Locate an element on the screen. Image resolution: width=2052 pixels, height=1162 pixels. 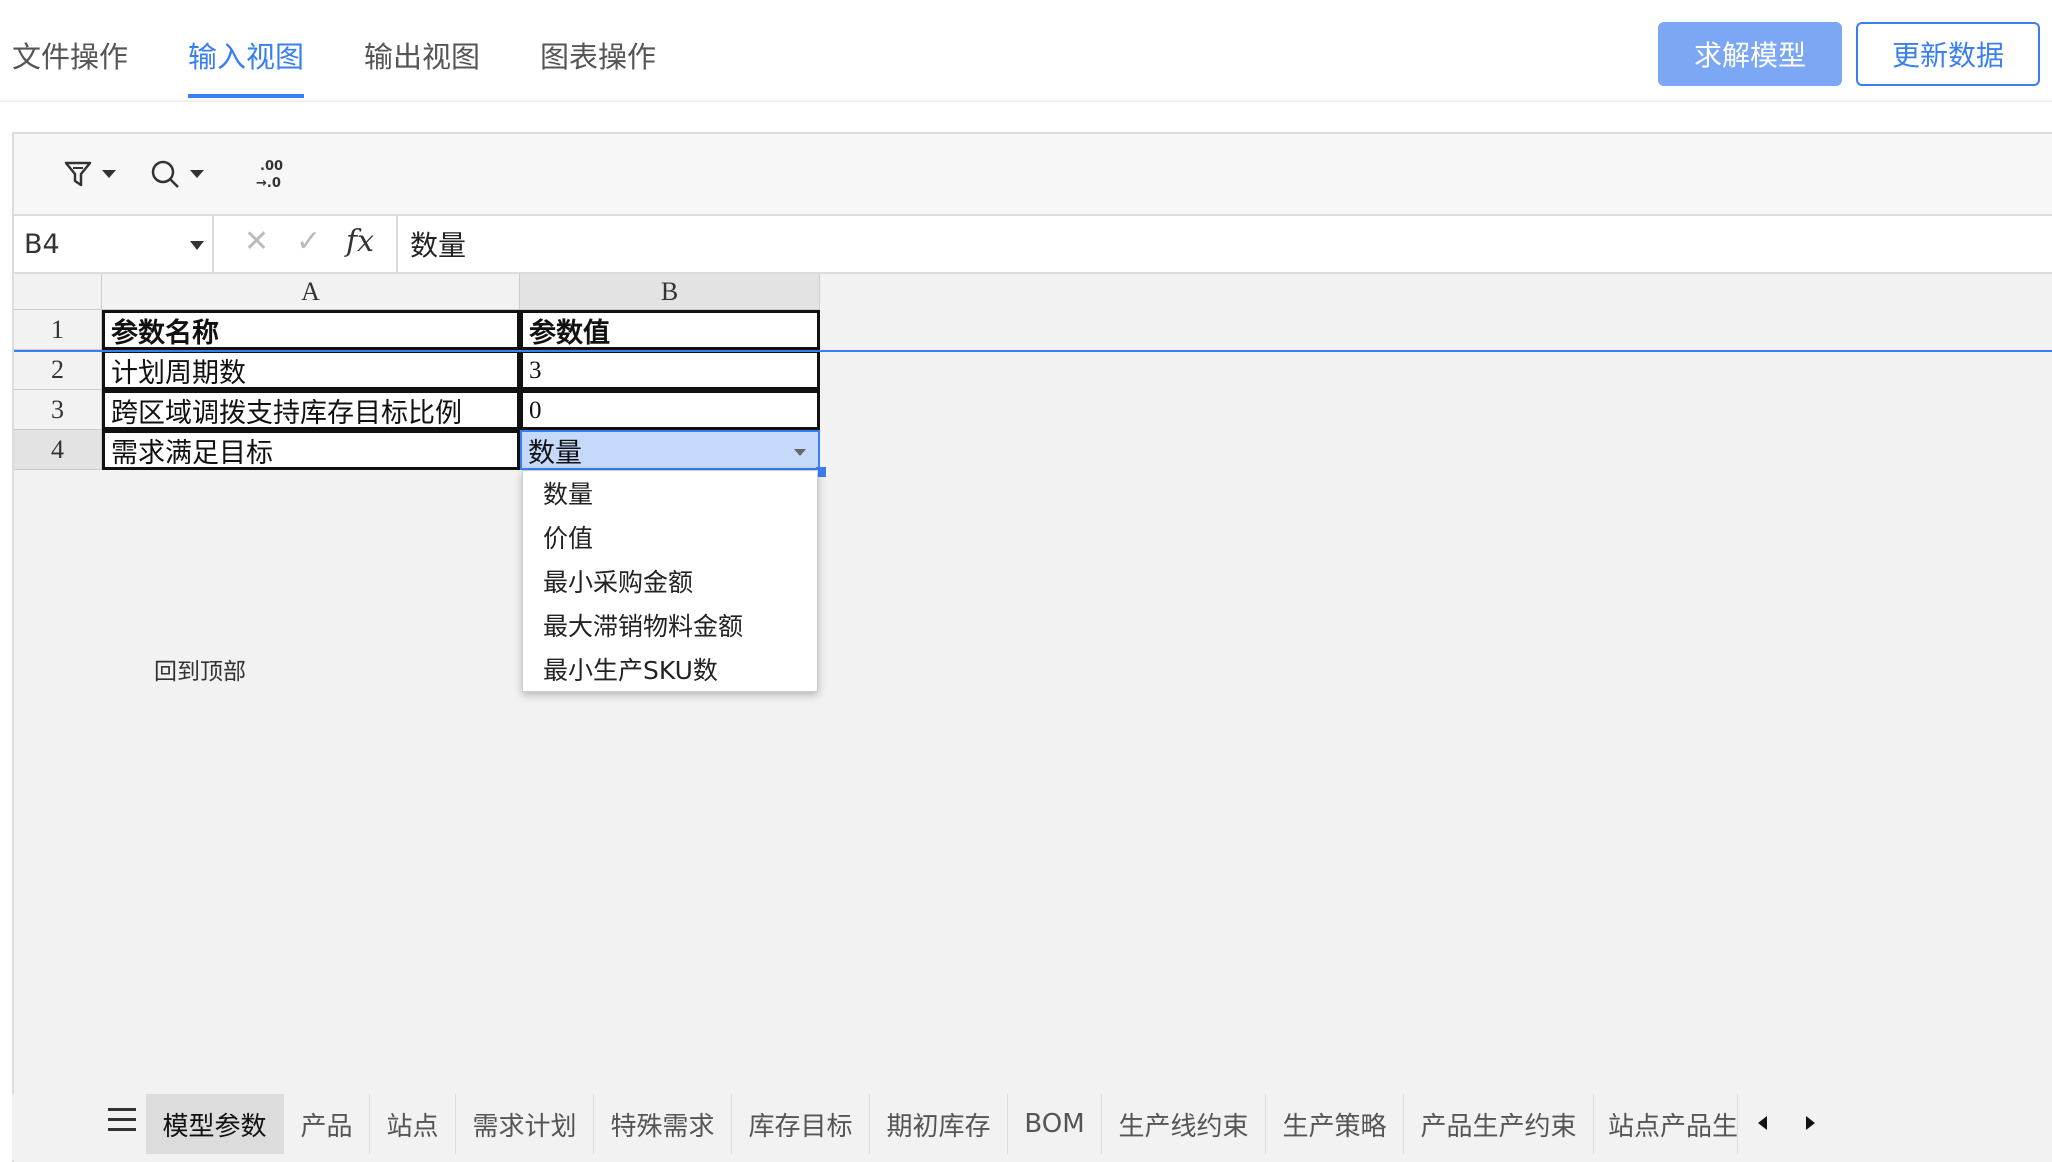
sheet-tab: 生产策略 is located at coordinates (1335, 1124).